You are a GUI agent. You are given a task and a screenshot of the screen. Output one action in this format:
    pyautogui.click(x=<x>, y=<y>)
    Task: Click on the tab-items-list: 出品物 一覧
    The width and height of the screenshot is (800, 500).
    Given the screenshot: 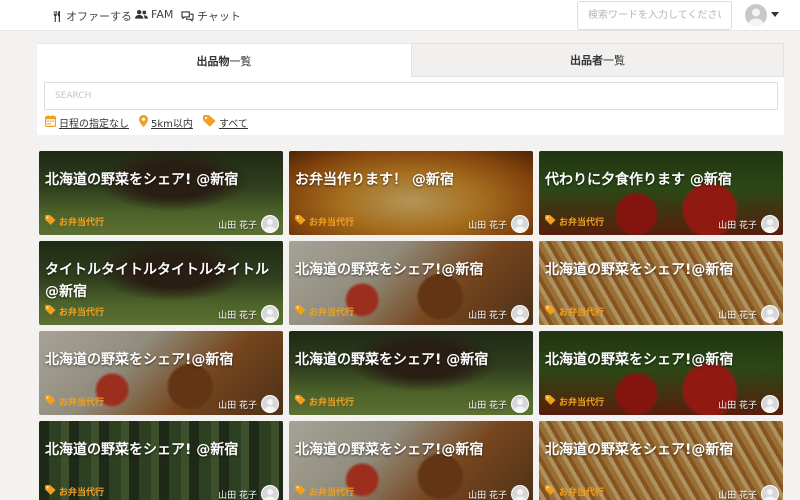 What is the action you would take?
    pyautogui.click(x=224, y=60)
    